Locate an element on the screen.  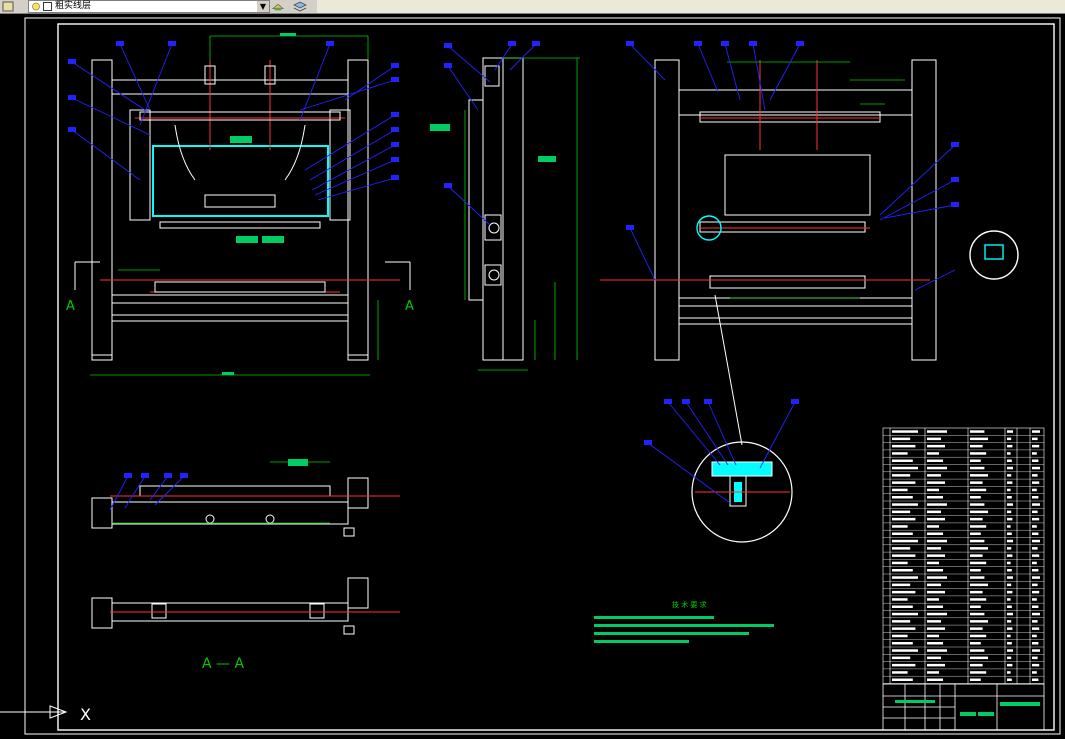
layer-stack-icon is located at coordinates (300, 6).